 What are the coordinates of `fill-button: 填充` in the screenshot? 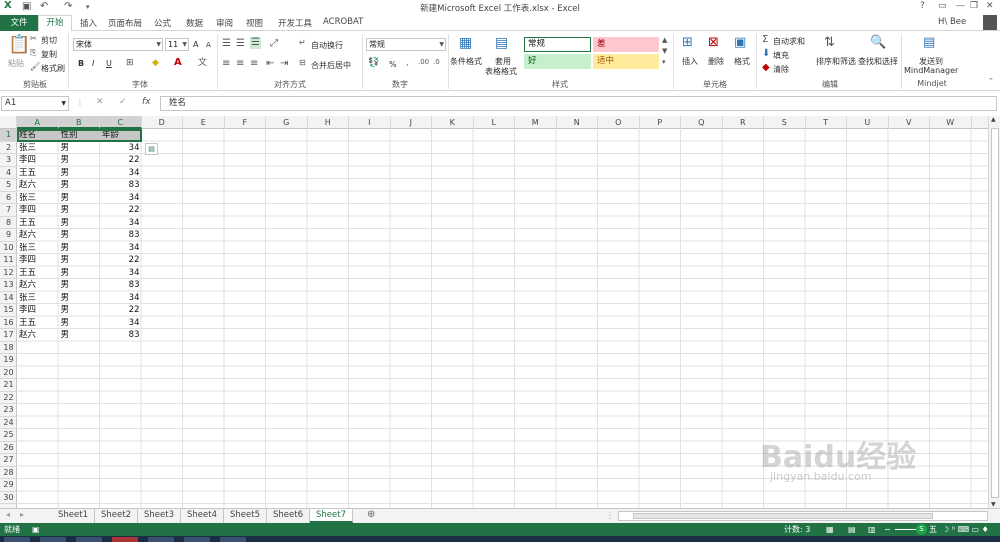 It's located at (781, 55).